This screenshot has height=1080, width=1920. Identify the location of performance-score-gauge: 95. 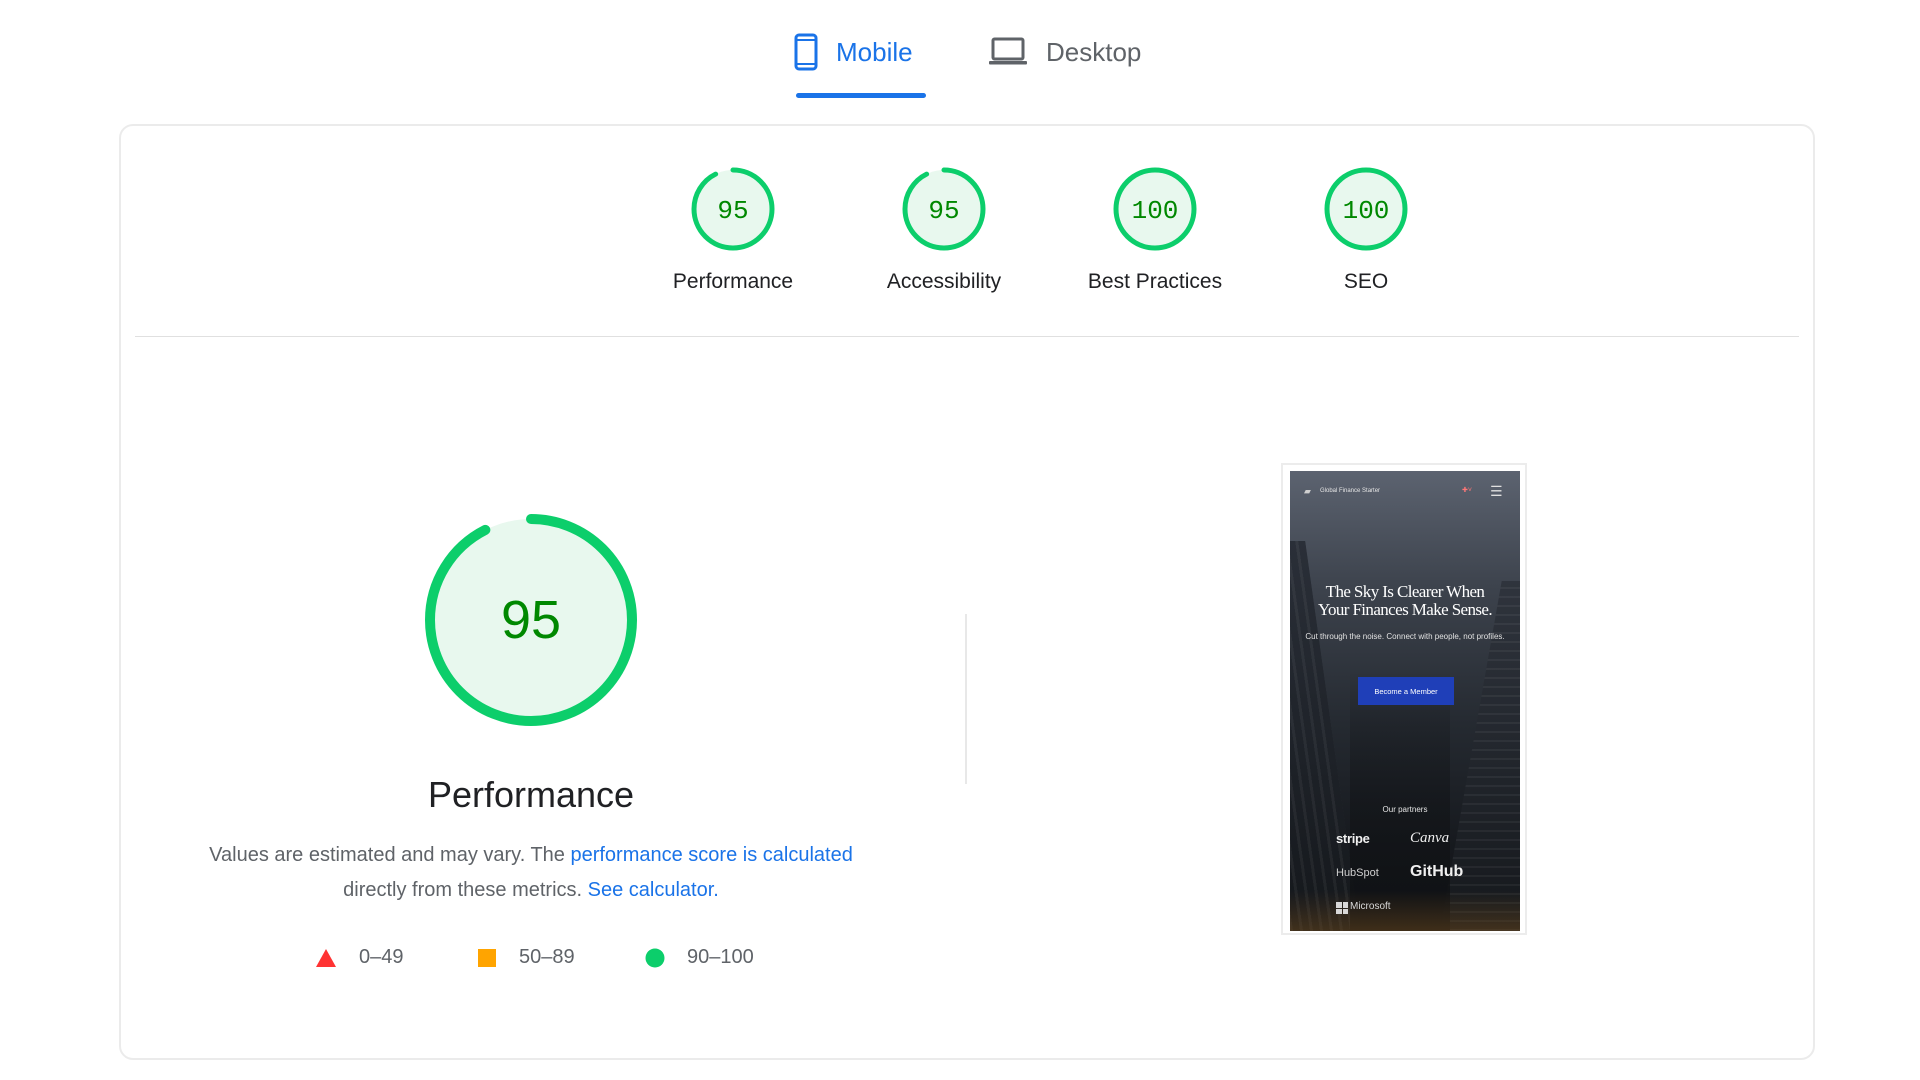
(531, 620).